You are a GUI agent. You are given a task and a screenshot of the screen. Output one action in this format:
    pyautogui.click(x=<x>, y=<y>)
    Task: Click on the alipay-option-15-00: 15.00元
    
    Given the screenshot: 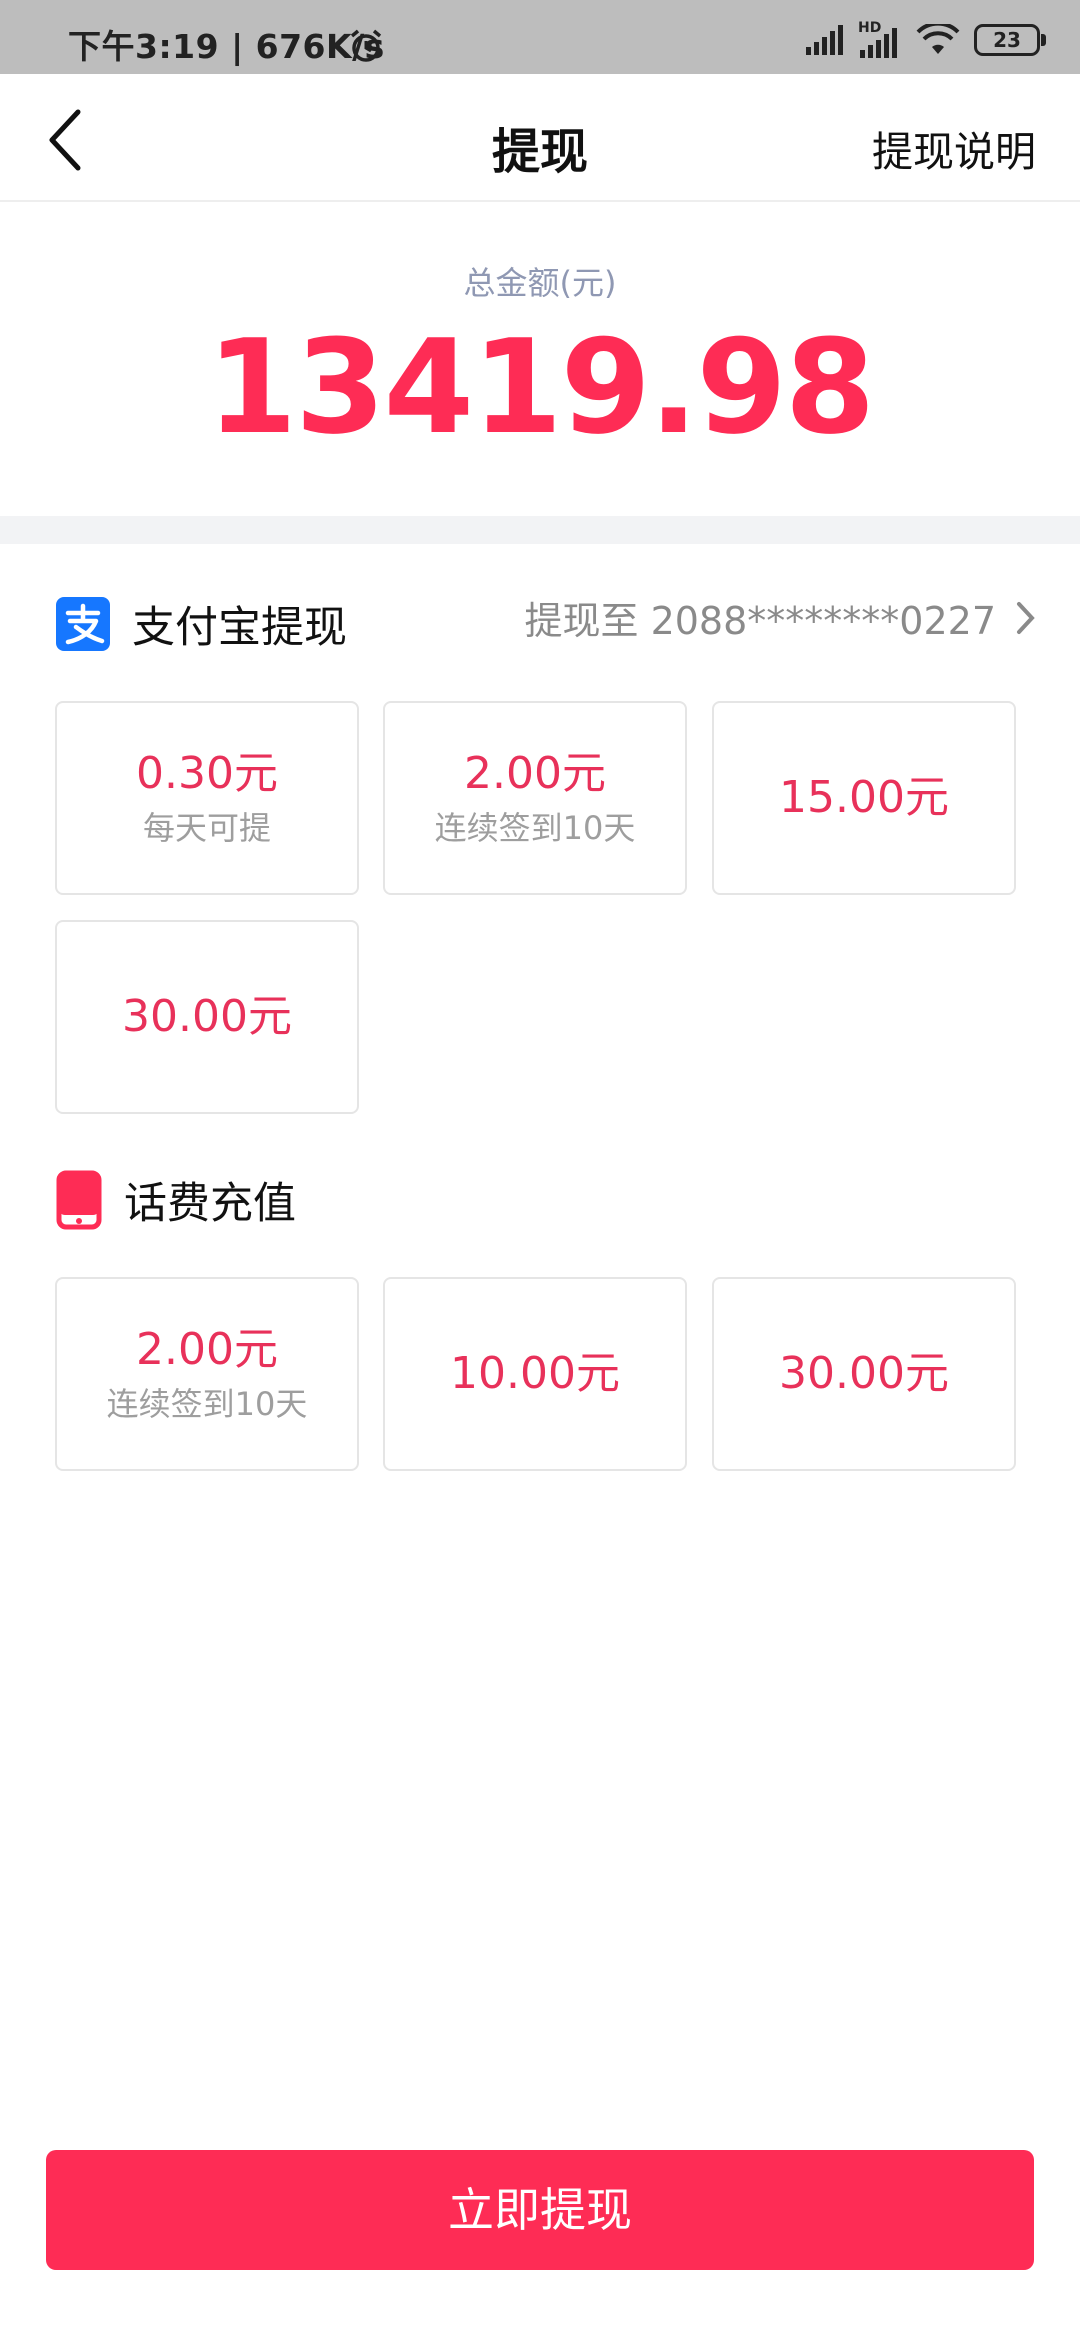 What is the action you would take?
    pyautogui.click(x=864, y=798)
    